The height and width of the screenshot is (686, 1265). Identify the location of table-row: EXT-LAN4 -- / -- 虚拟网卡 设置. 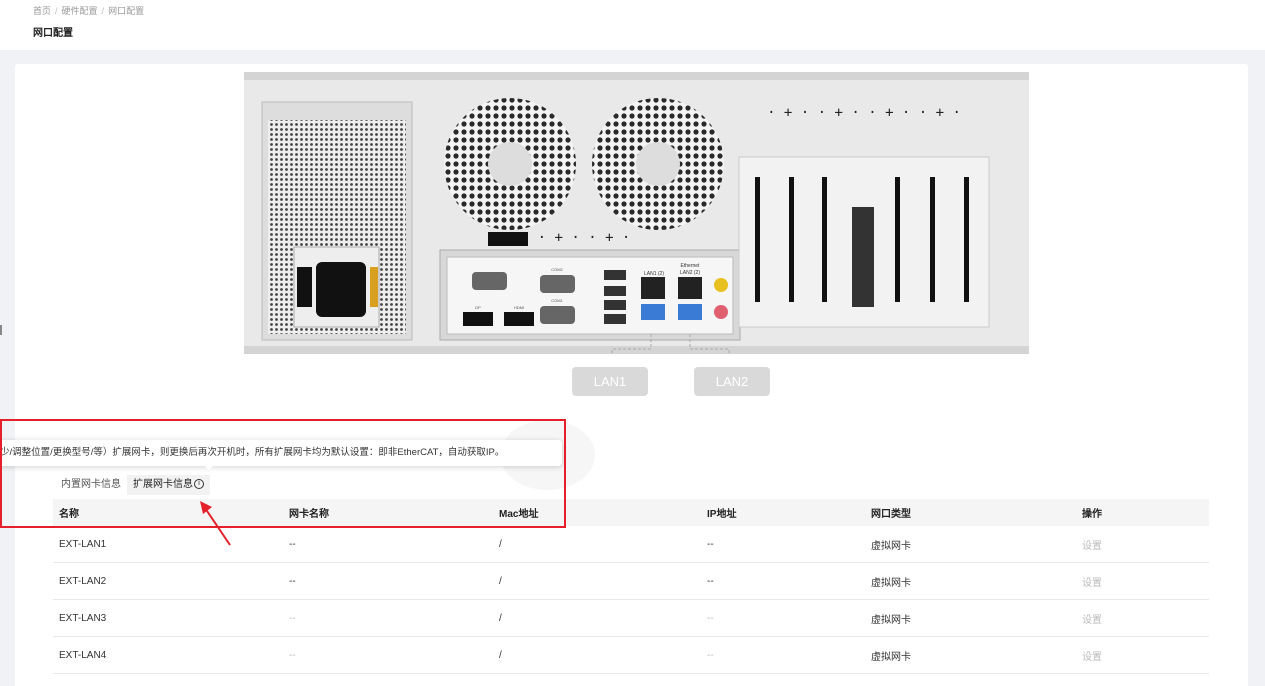
(631, 655).